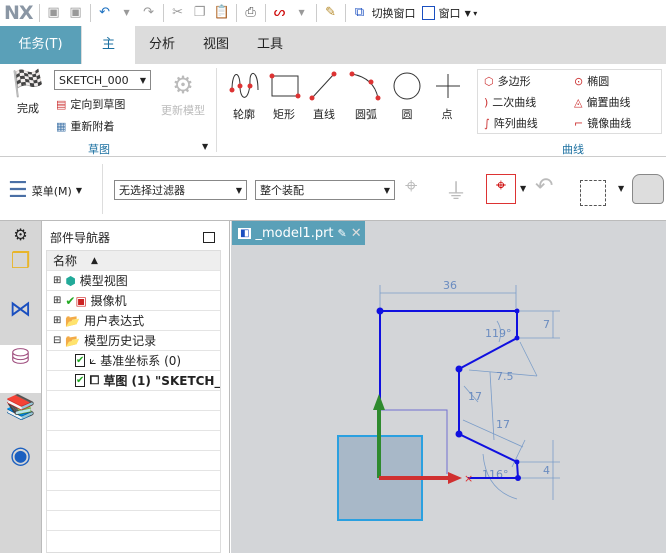  Describe the element at coordinates (495, 474) in the screenshot. I see `svg-text: 116°` at that location.